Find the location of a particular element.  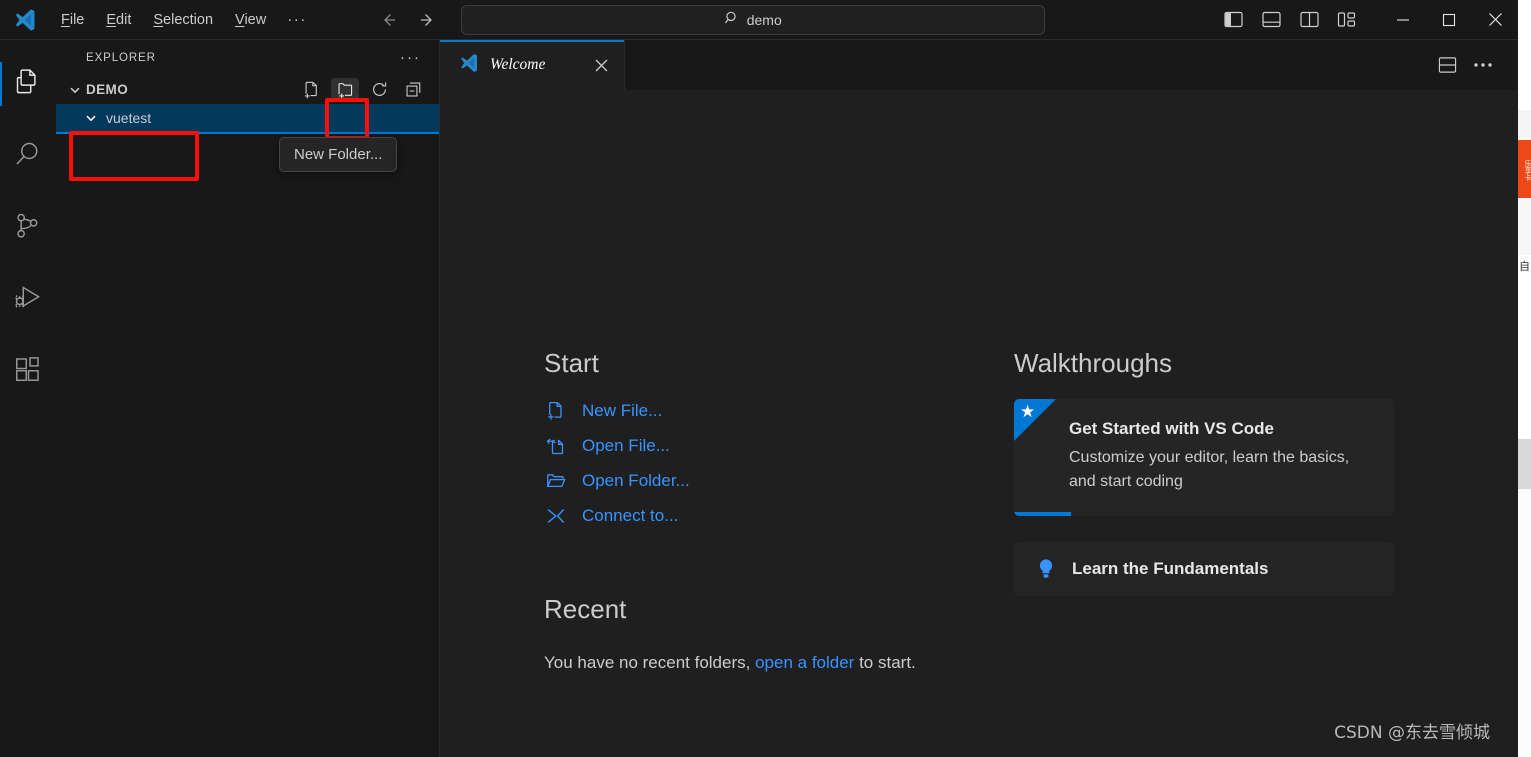

menu-view: View is located at coordinates (250, 20).